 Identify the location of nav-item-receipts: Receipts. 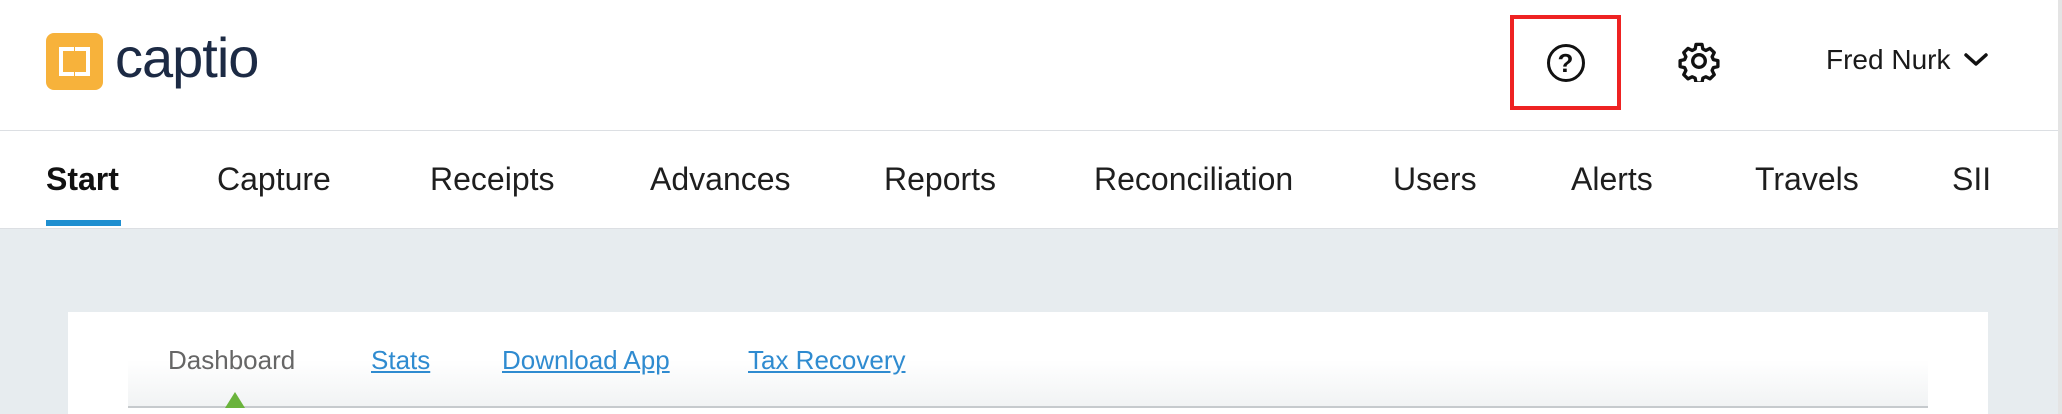
(492, 179).